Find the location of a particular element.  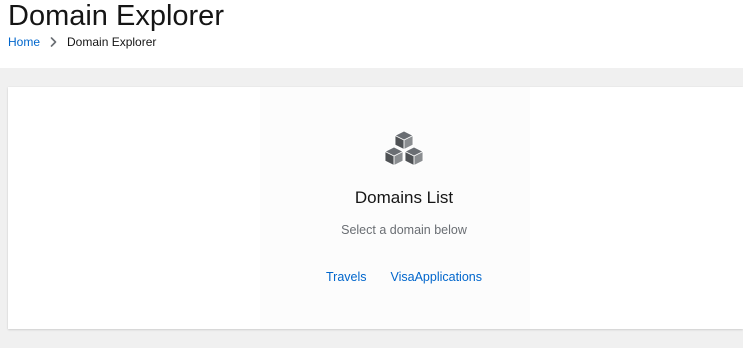

breadcrumb-home-link: Home is located at coordinates (24, 42).